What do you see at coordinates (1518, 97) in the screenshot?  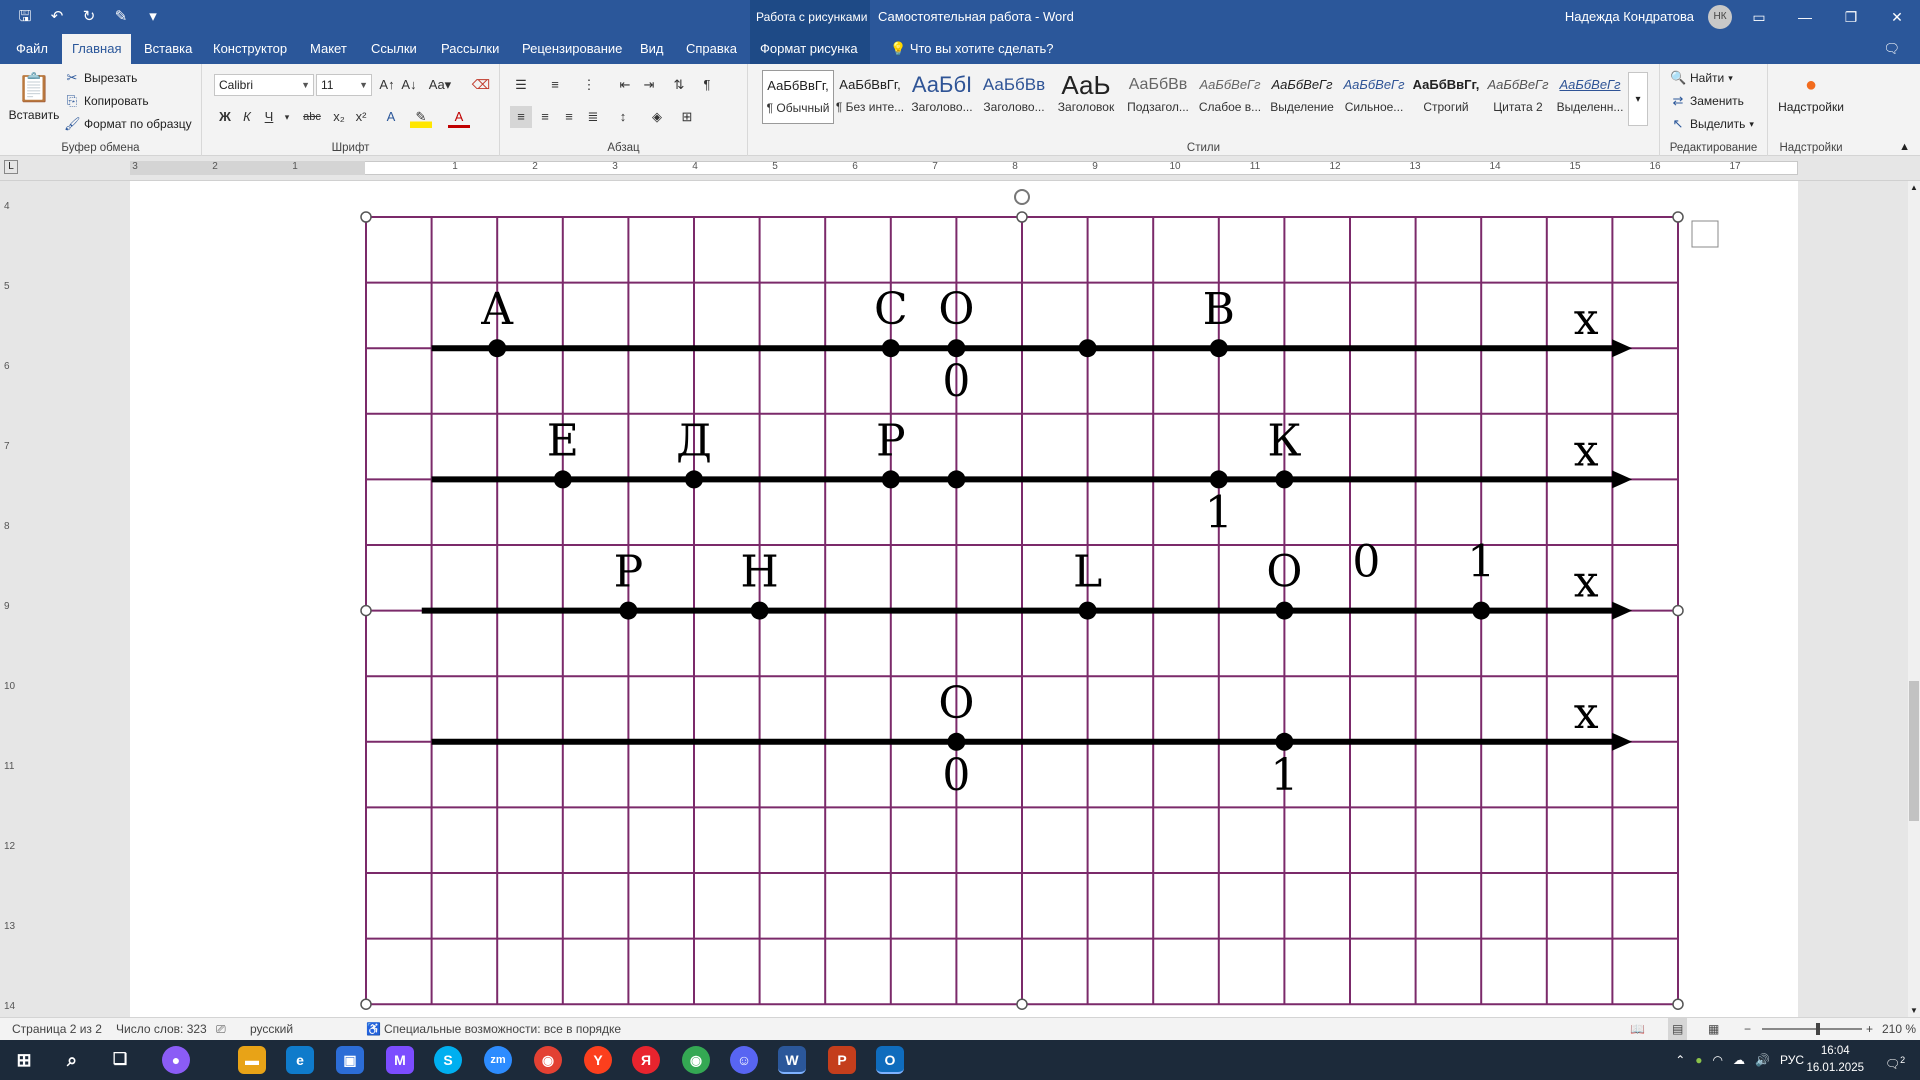 I see `style-quote2: АаБбВеГг Цитата 2` at bounding box center [1518, 97].